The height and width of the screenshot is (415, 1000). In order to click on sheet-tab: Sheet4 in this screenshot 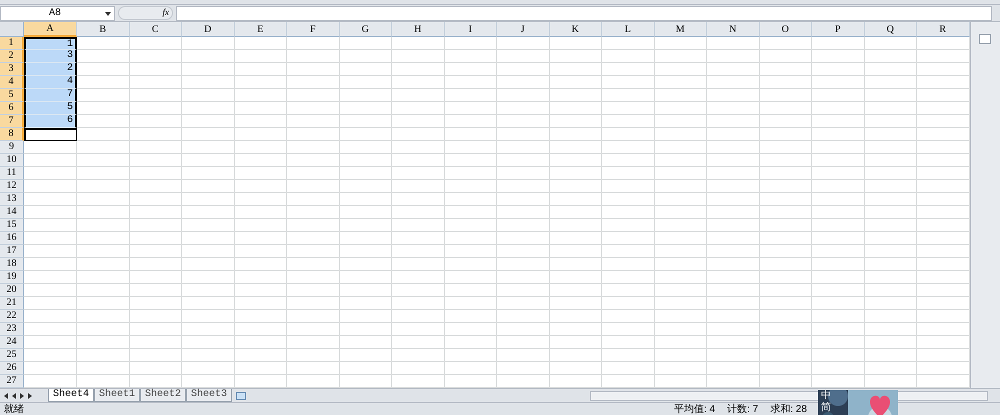, I will do `click(71, 395)`.